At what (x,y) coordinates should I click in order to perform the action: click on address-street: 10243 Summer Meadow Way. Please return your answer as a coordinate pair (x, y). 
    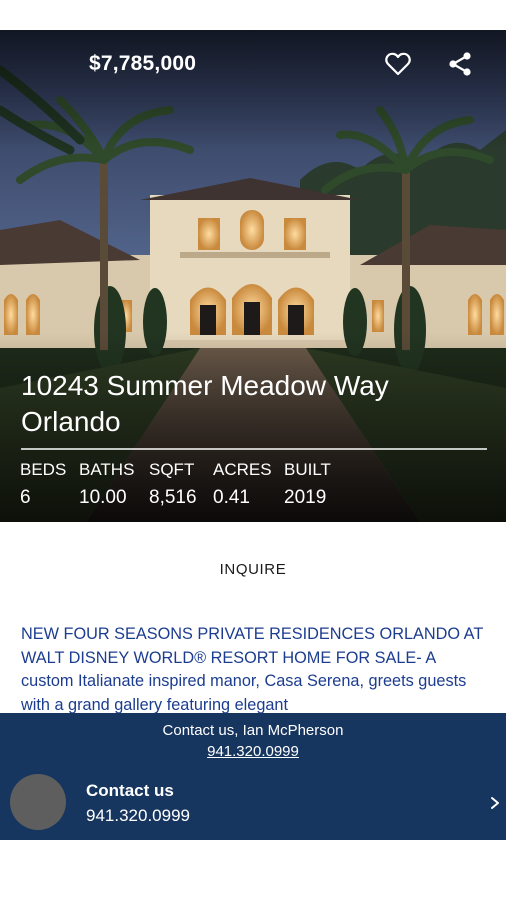
    Looking at the image, I should click on (205, 385).